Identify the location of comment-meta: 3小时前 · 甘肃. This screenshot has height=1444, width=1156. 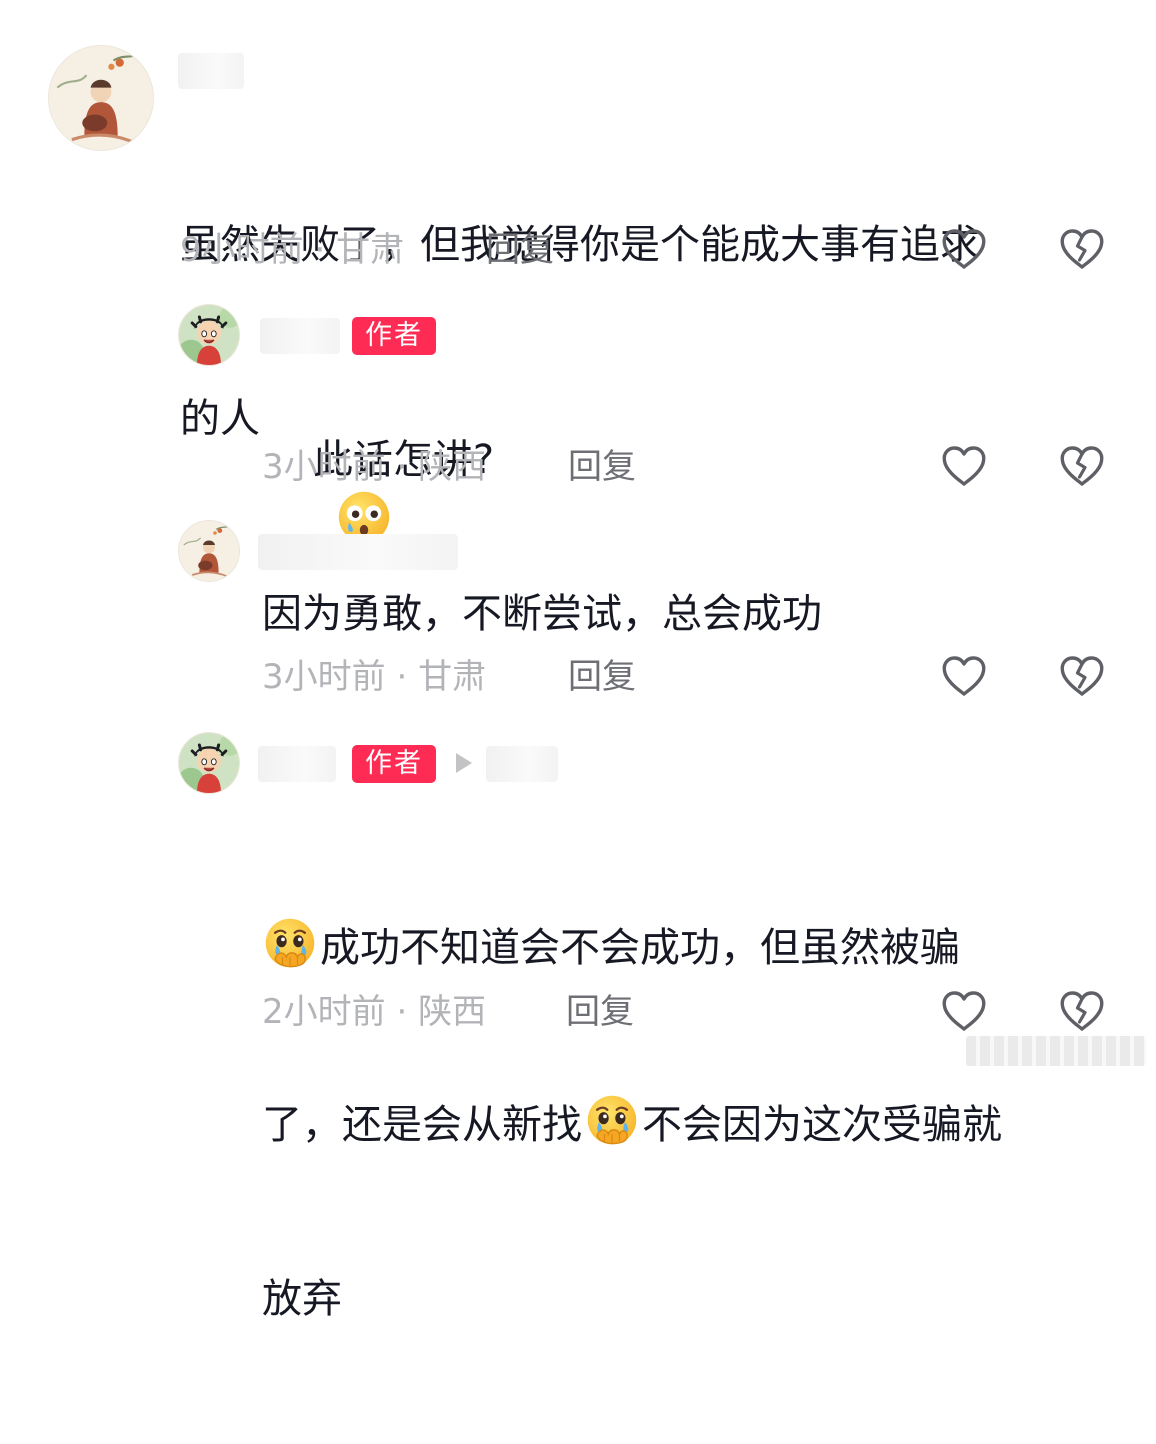
(374, 677).